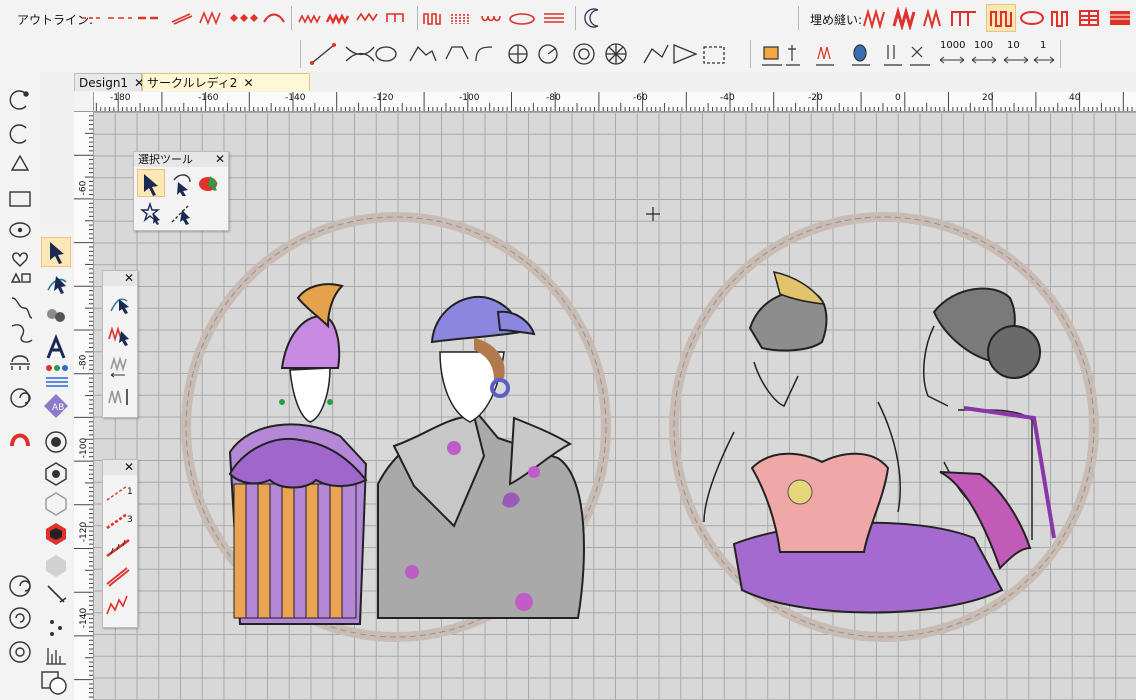 The height and width of the screenshot is (700, 1136). I want to click on palette-title-bar: 選択ツール ✕, so click(181, 159).